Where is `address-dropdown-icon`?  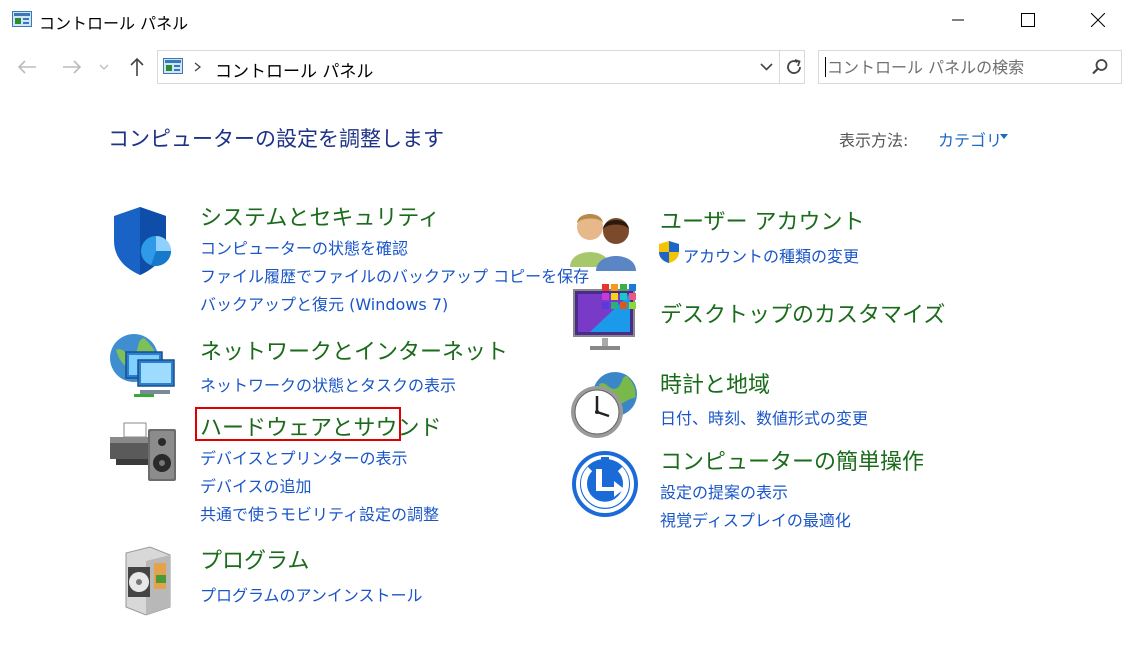
address-dropdown-icon is located at coordinates (766, 67).